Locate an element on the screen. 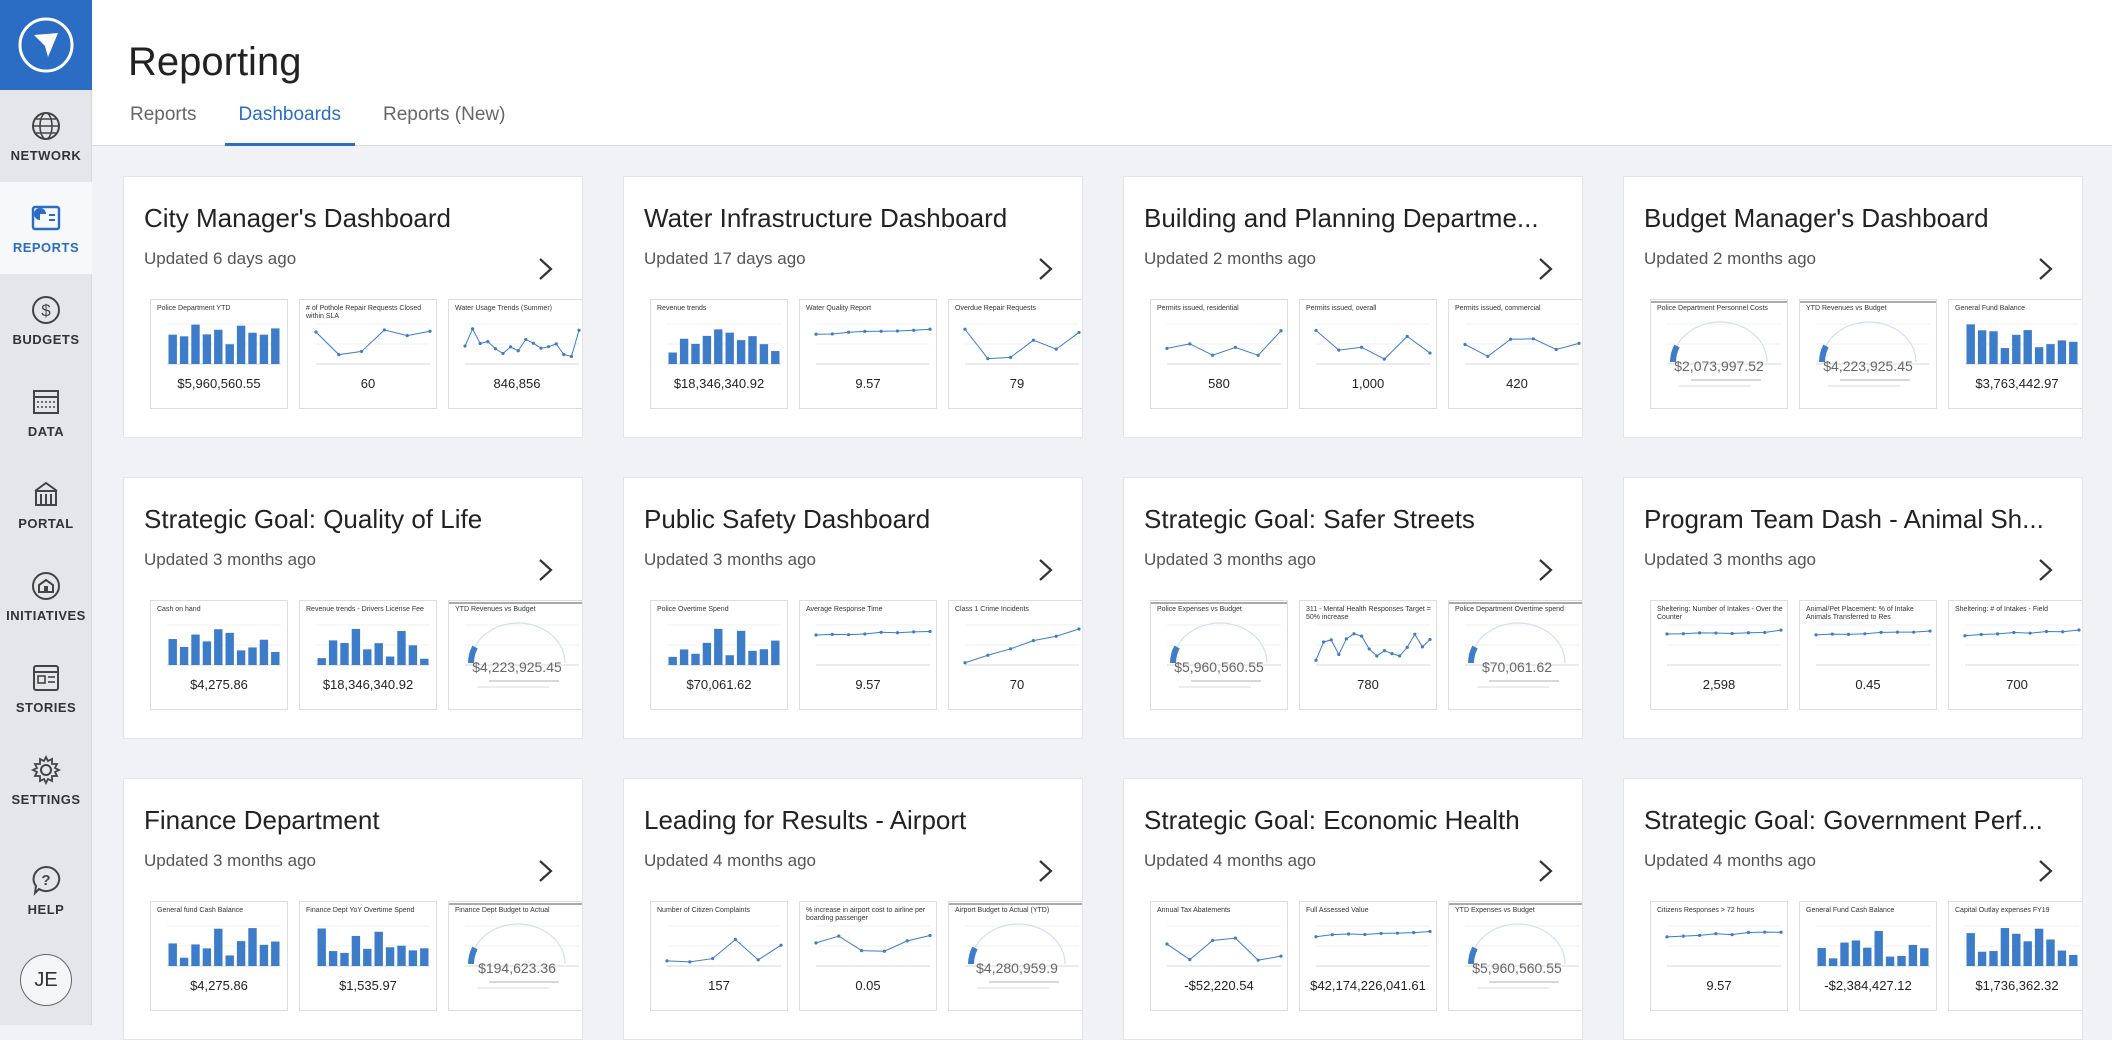  sidebar-item-network: NETWORK is located at coordinates (46, 136).